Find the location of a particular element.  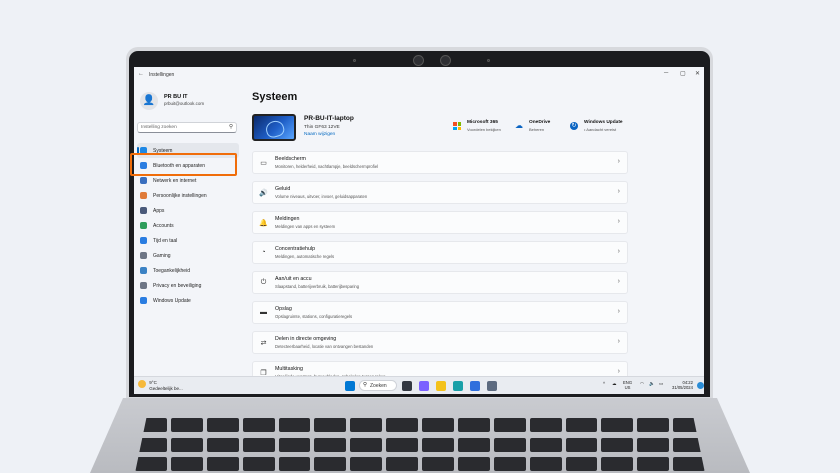

webcam-sensor is located at coordinates (445, 60).